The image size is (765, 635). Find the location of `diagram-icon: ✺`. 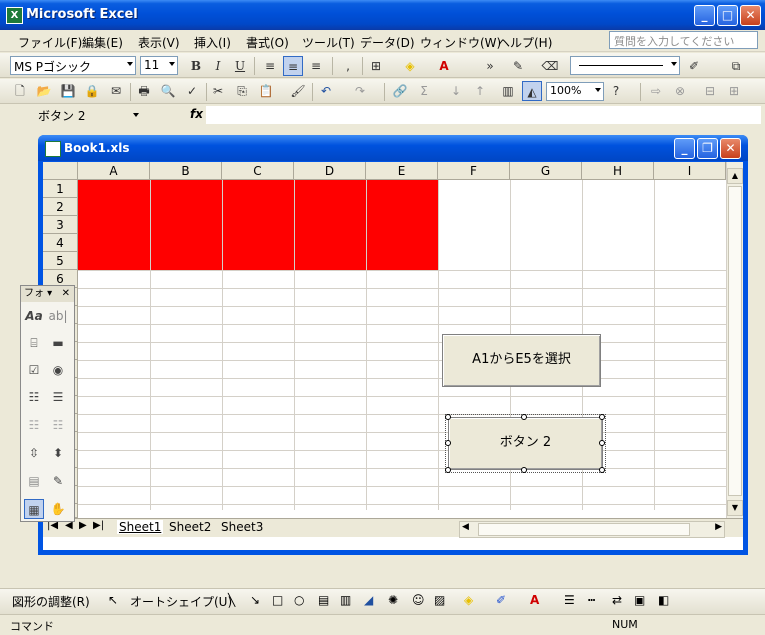

diagram-icon: ✺ is located at coordinates (393, 600).